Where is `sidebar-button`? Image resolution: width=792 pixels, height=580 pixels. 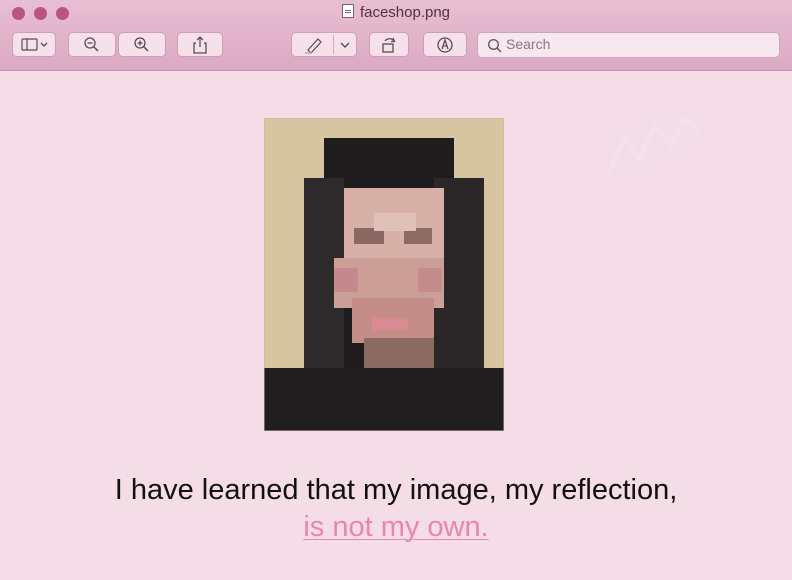
sidebar-button is located at coordinates (34, 44).